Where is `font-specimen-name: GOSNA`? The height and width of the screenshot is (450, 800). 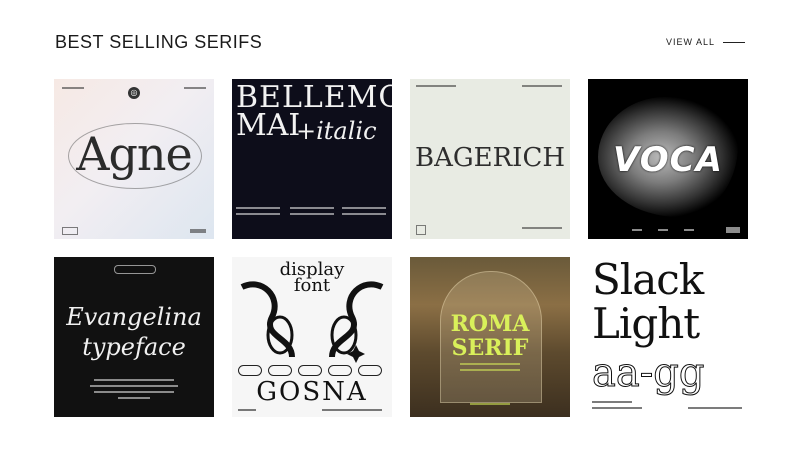 font-specimen-name: GOSNA is located at coordinates (312, 392).